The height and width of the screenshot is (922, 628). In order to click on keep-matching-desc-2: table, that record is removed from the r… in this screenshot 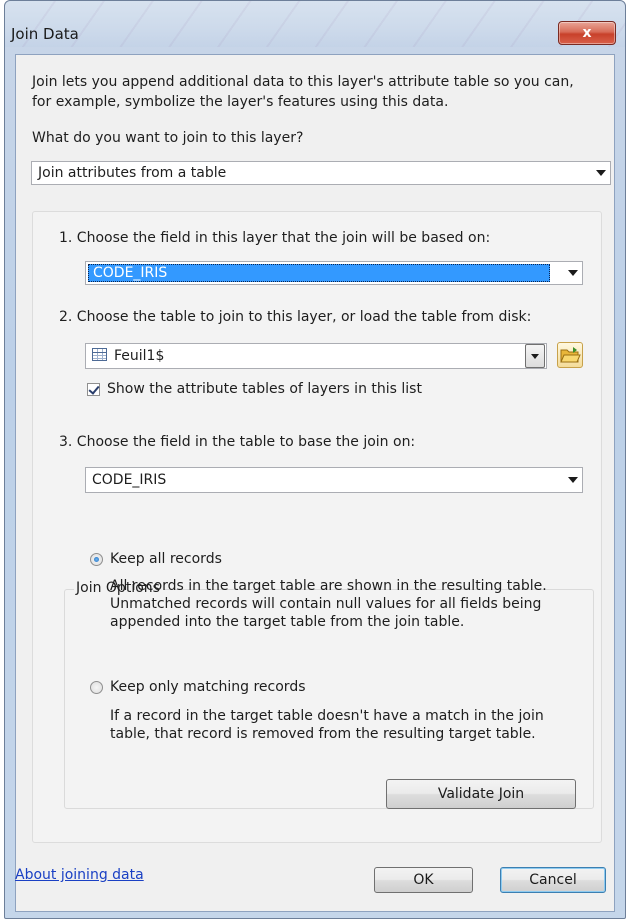, I will do `click(323, 734)`.